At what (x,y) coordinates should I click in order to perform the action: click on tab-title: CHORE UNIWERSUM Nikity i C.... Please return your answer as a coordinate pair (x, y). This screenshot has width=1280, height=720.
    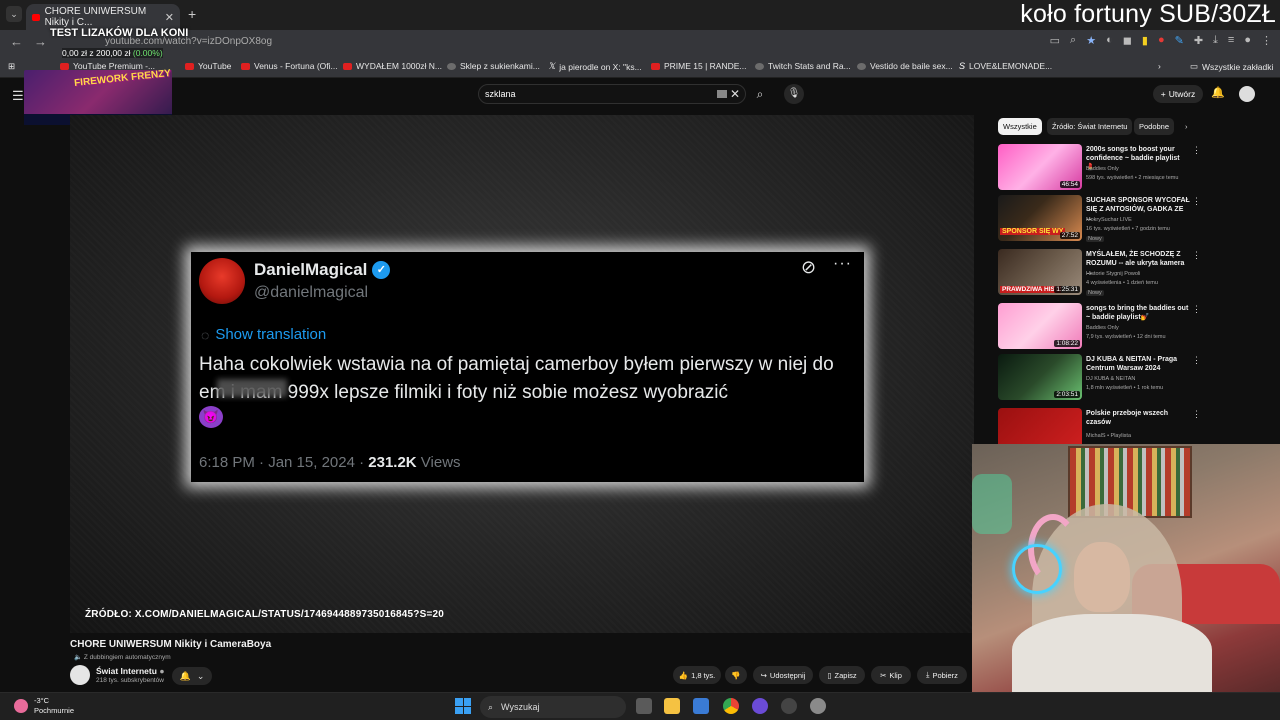
    Looking at the image, I should click on (95, 17).